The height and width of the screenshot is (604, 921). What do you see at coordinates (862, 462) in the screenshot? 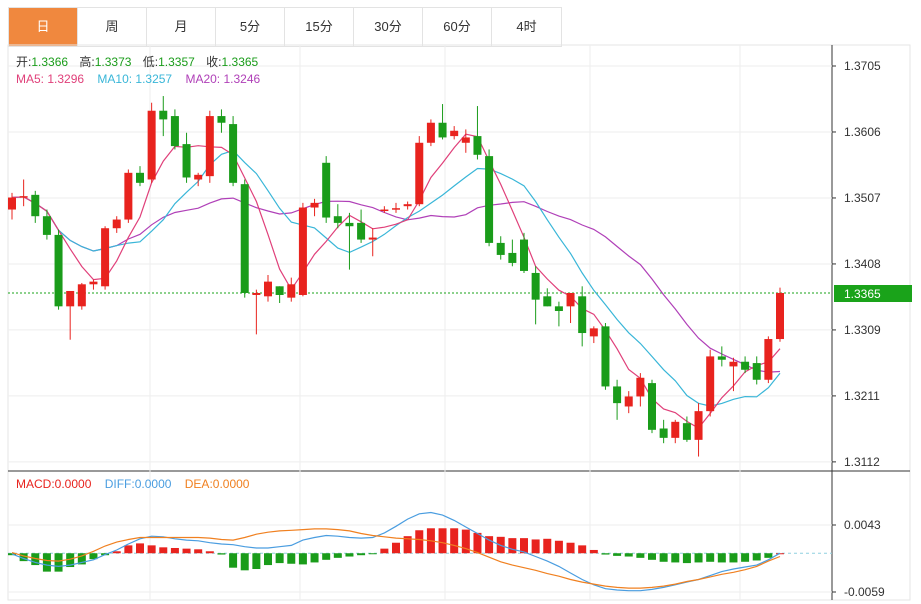
I see `price-tick-label: 1.3112` at bounding box center [862, 462].